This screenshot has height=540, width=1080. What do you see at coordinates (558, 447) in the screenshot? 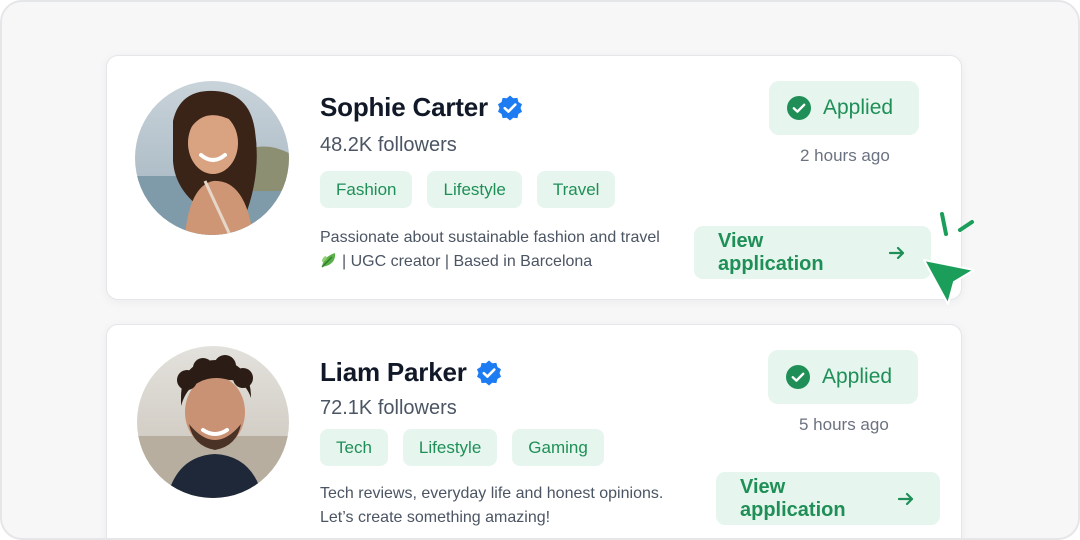
I see `tag: Gaming` at bounding box center [558, 447].